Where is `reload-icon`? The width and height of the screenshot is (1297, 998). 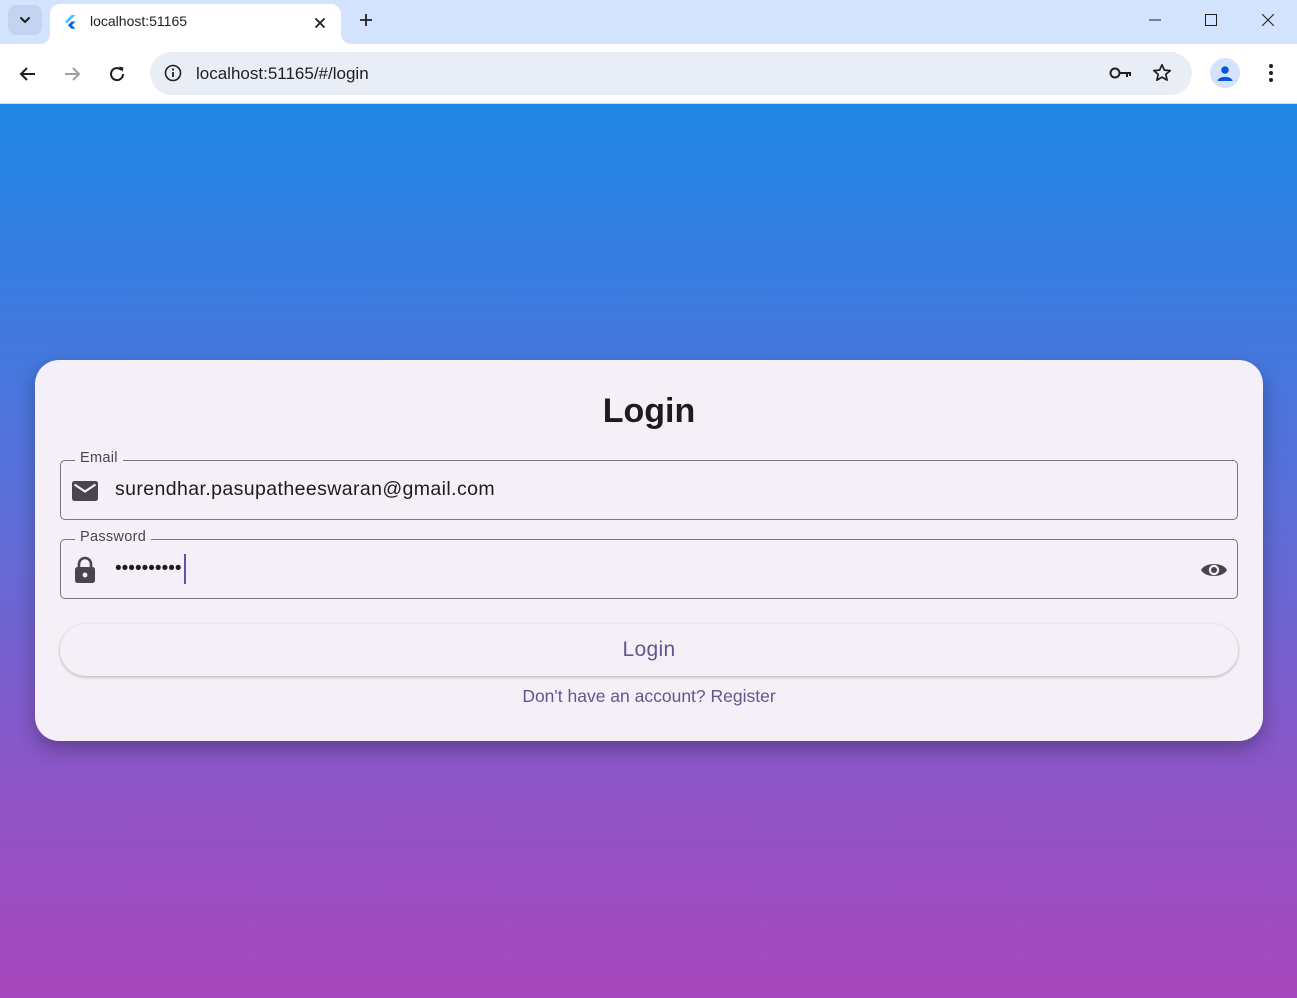
reload-icon is located at coordinates (117, 74).